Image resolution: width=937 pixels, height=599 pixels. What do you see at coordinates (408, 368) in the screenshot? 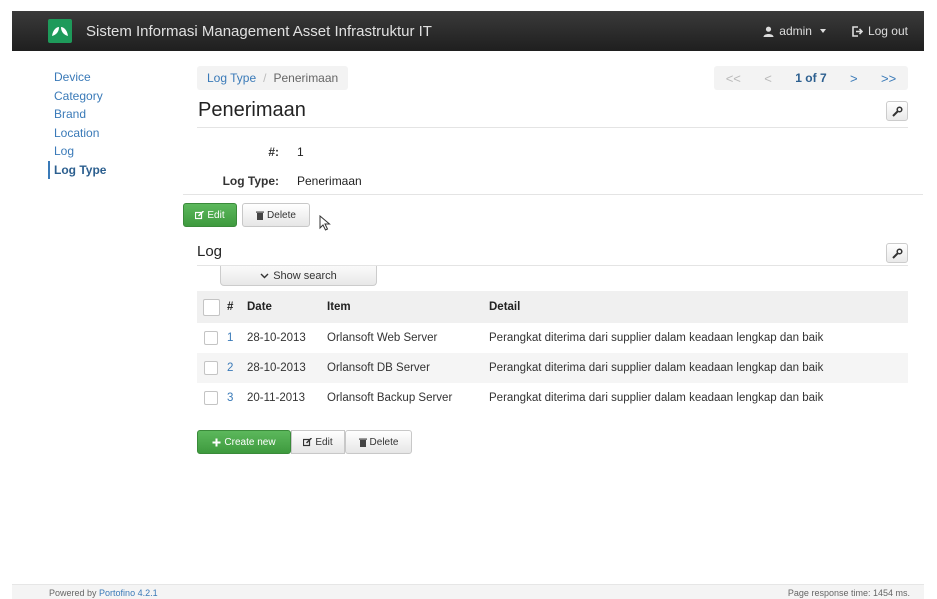
I see `row-item: Orlansoft DB Server` at bounding box center [408, 368].